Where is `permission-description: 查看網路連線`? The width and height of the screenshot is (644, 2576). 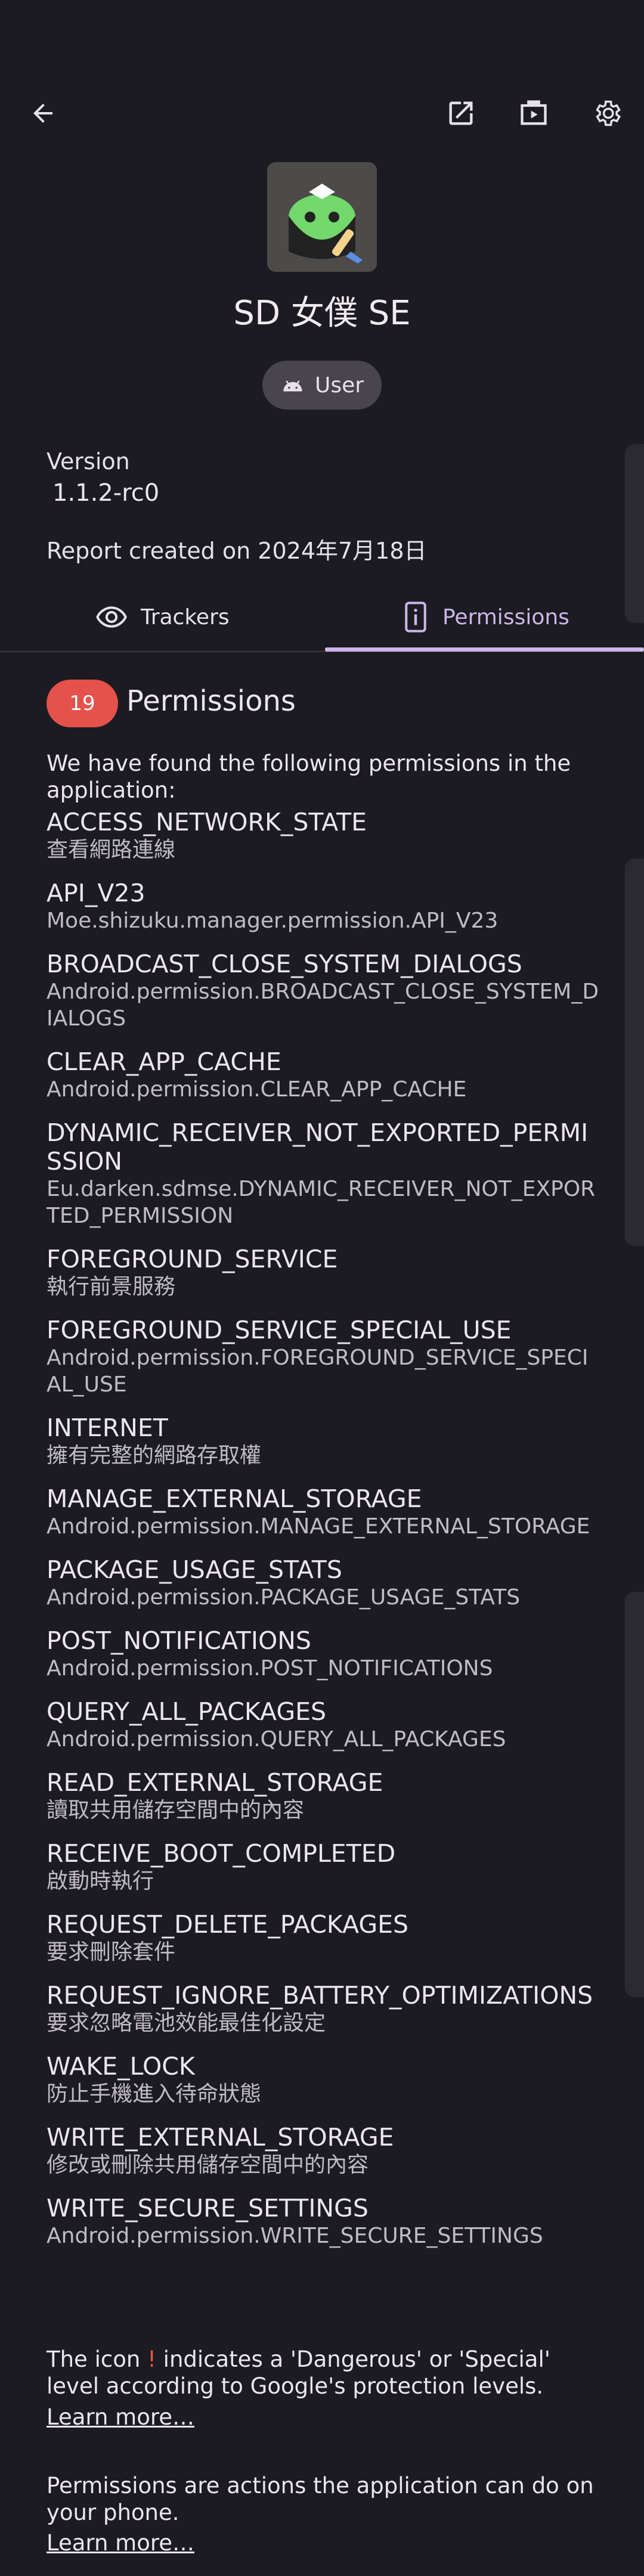 permission-description: 查看網路連線 is located at coordinates (111, 850).